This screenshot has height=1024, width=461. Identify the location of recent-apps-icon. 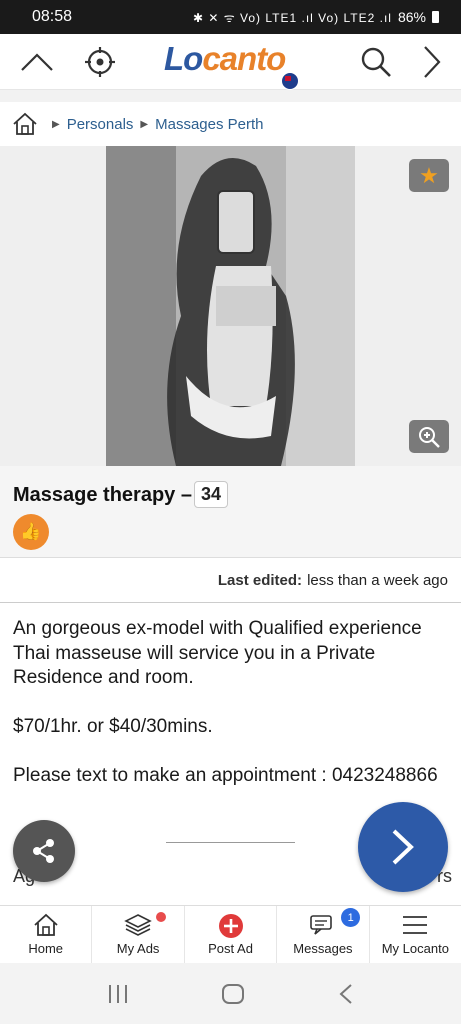
(118, 994).